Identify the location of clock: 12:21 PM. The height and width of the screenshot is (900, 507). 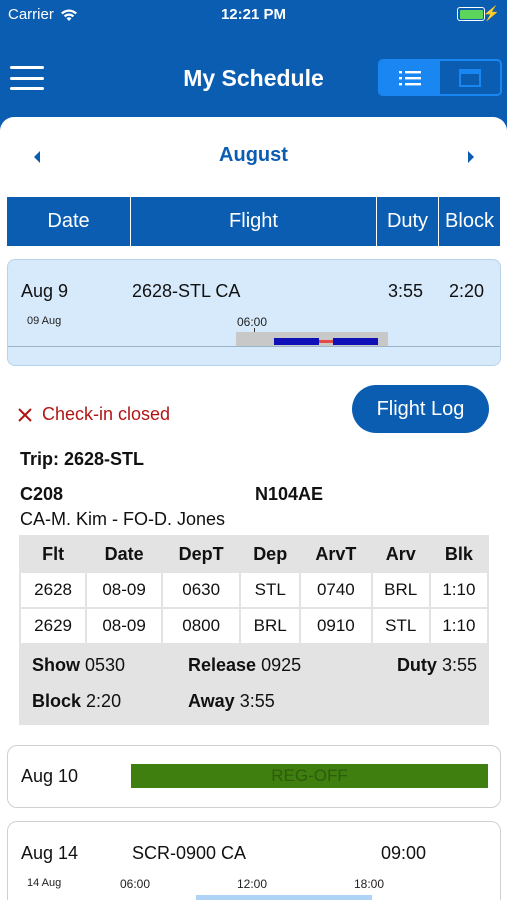
(253, 14).